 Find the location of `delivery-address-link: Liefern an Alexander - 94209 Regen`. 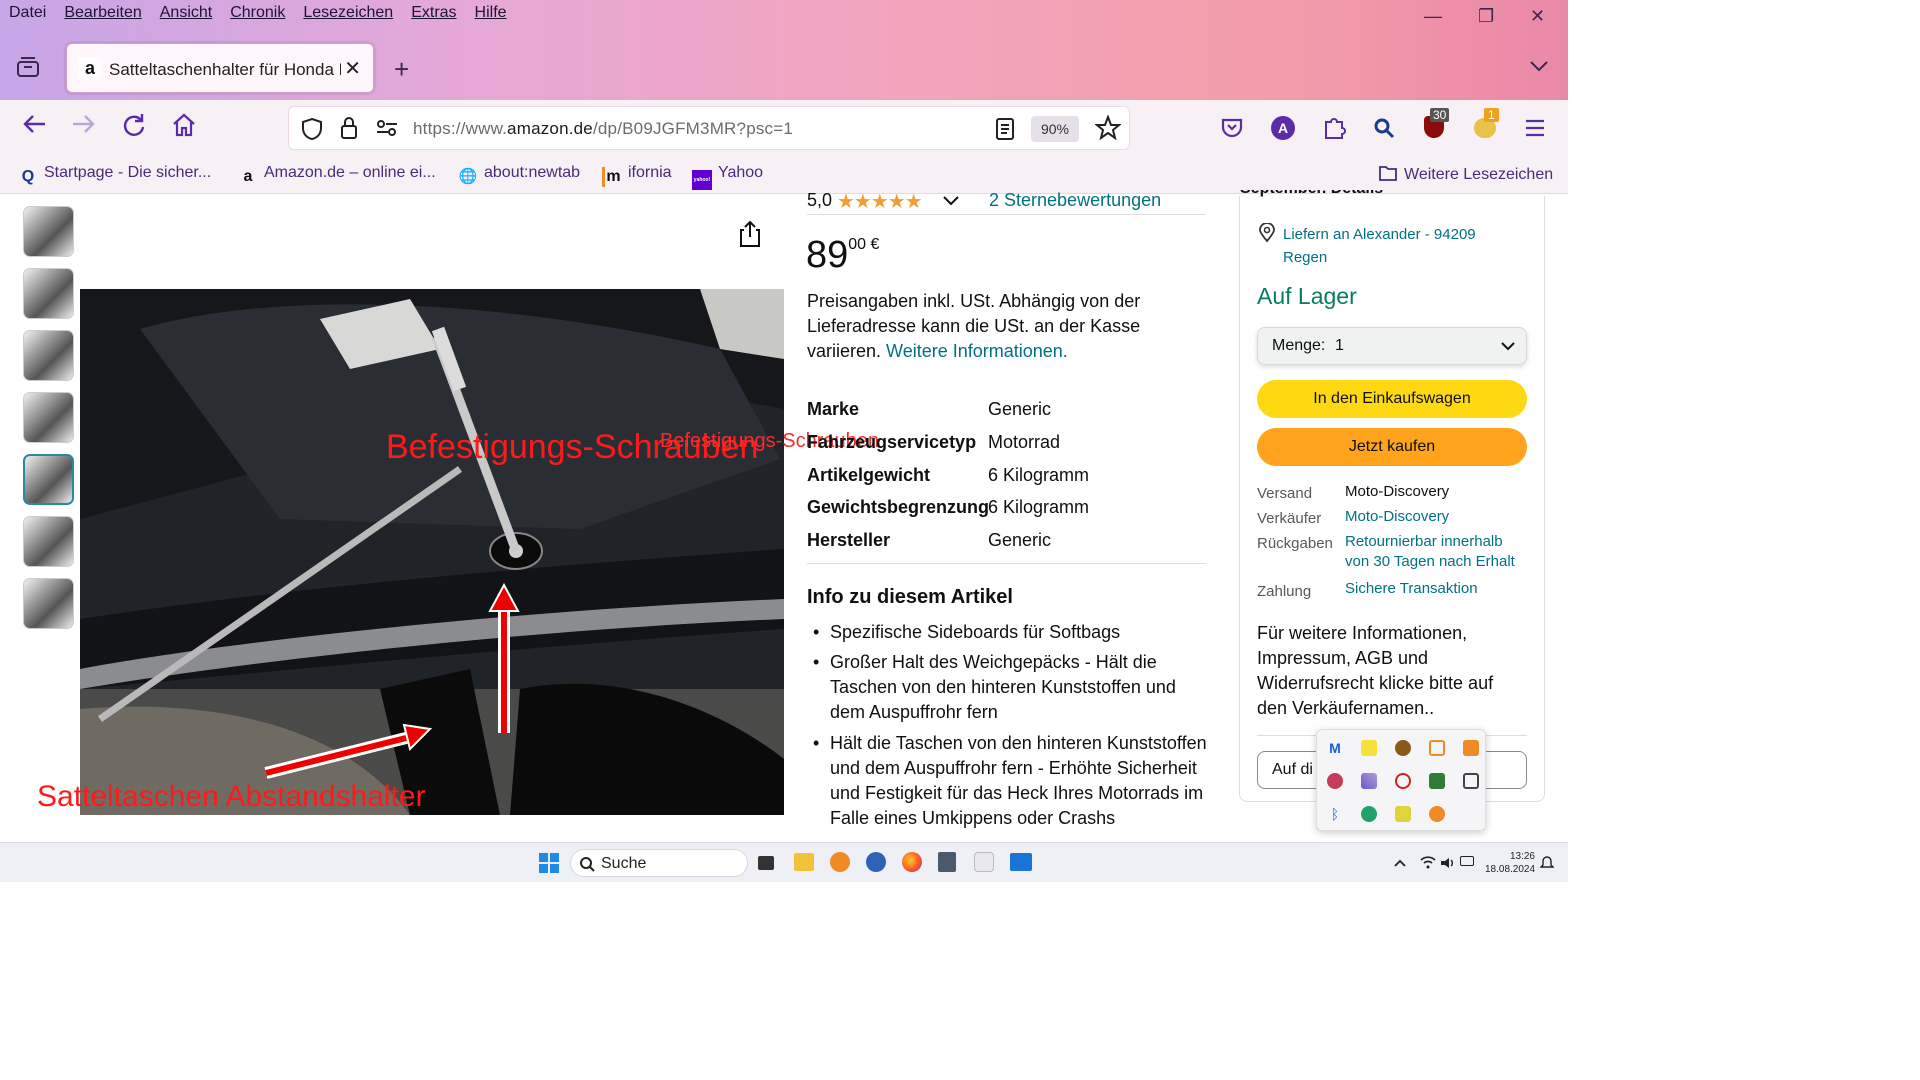

delivery-address-link: Liefern an Alexander - 94209 Regen is located at coordinates (1379, 246).